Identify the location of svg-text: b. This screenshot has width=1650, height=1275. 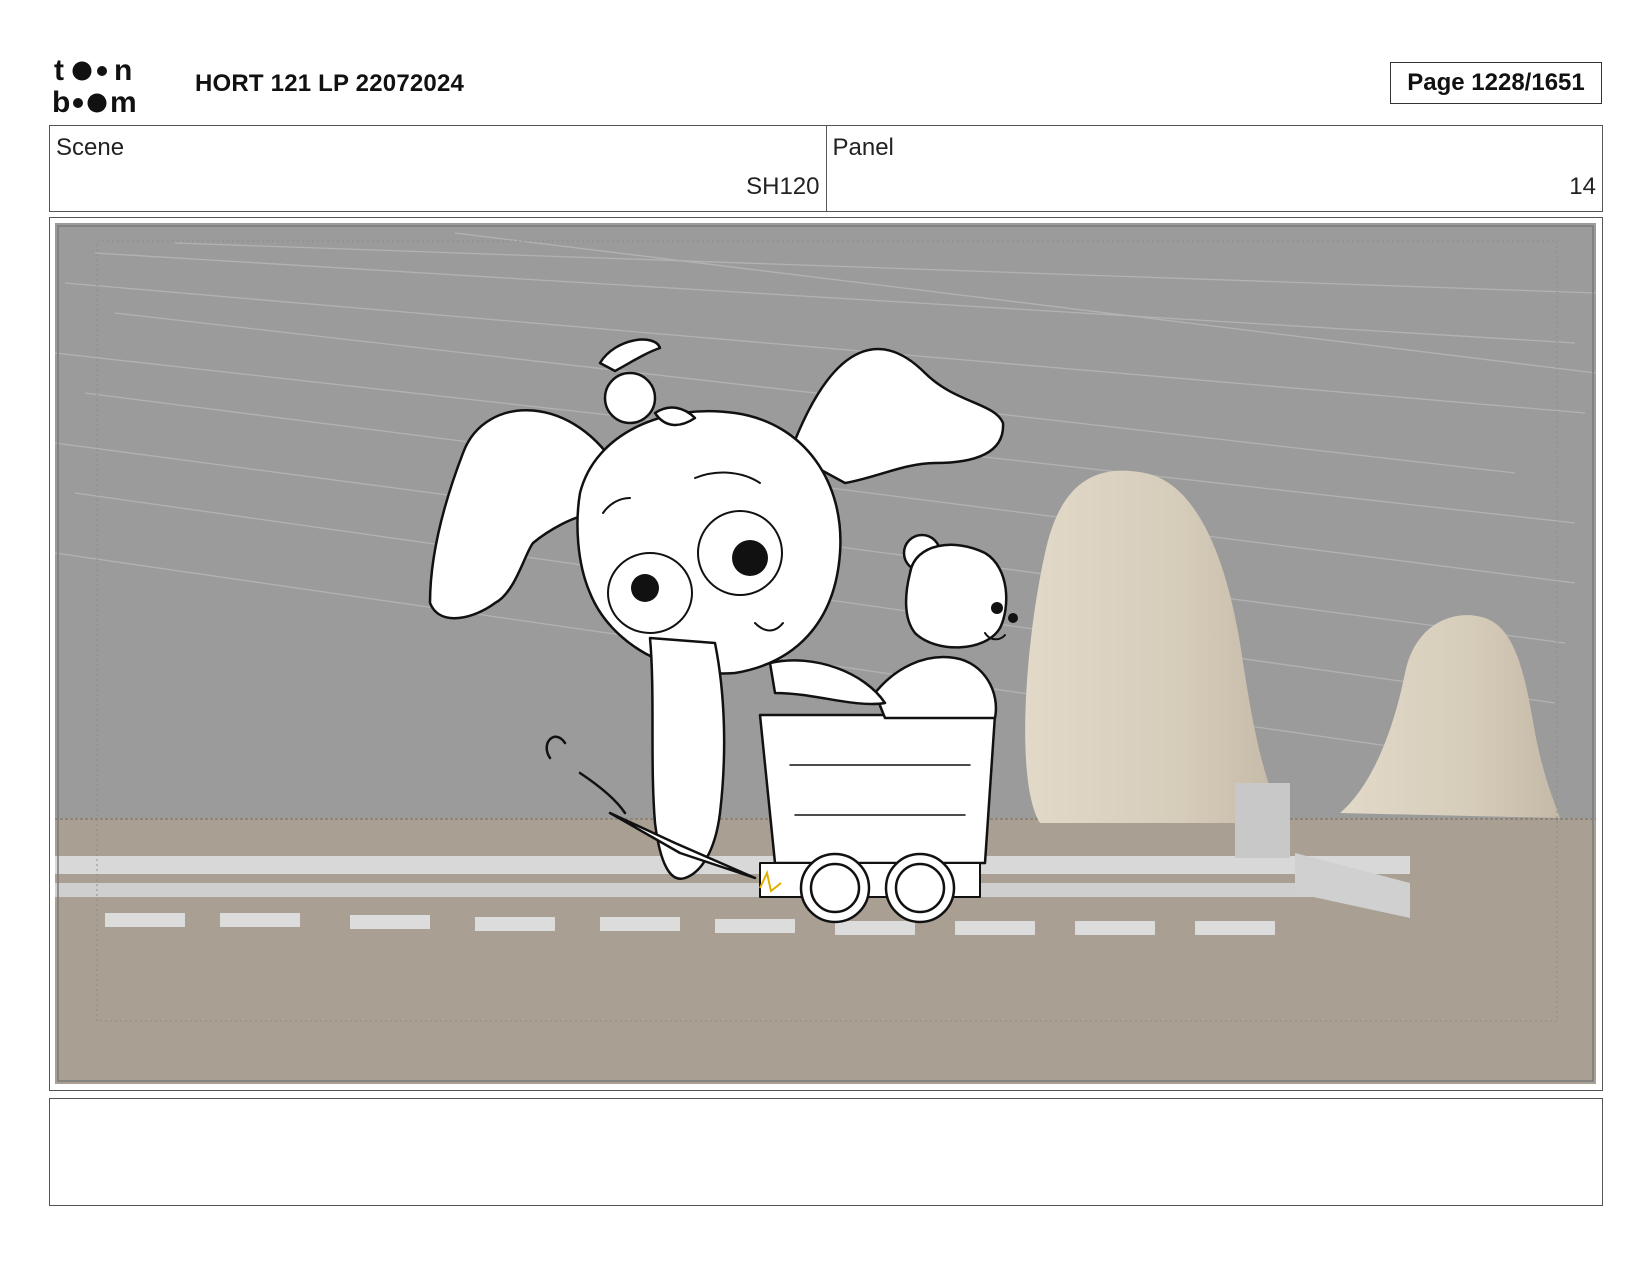
(61, 101).